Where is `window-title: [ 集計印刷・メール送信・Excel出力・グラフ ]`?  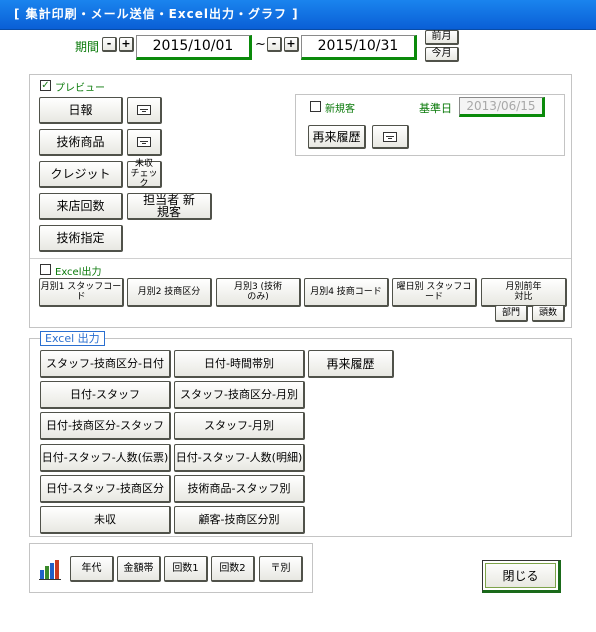
window-title: [ 集計印刷・メール送信・Excel出力・グラフ ] is located at coordinates (156, 14).